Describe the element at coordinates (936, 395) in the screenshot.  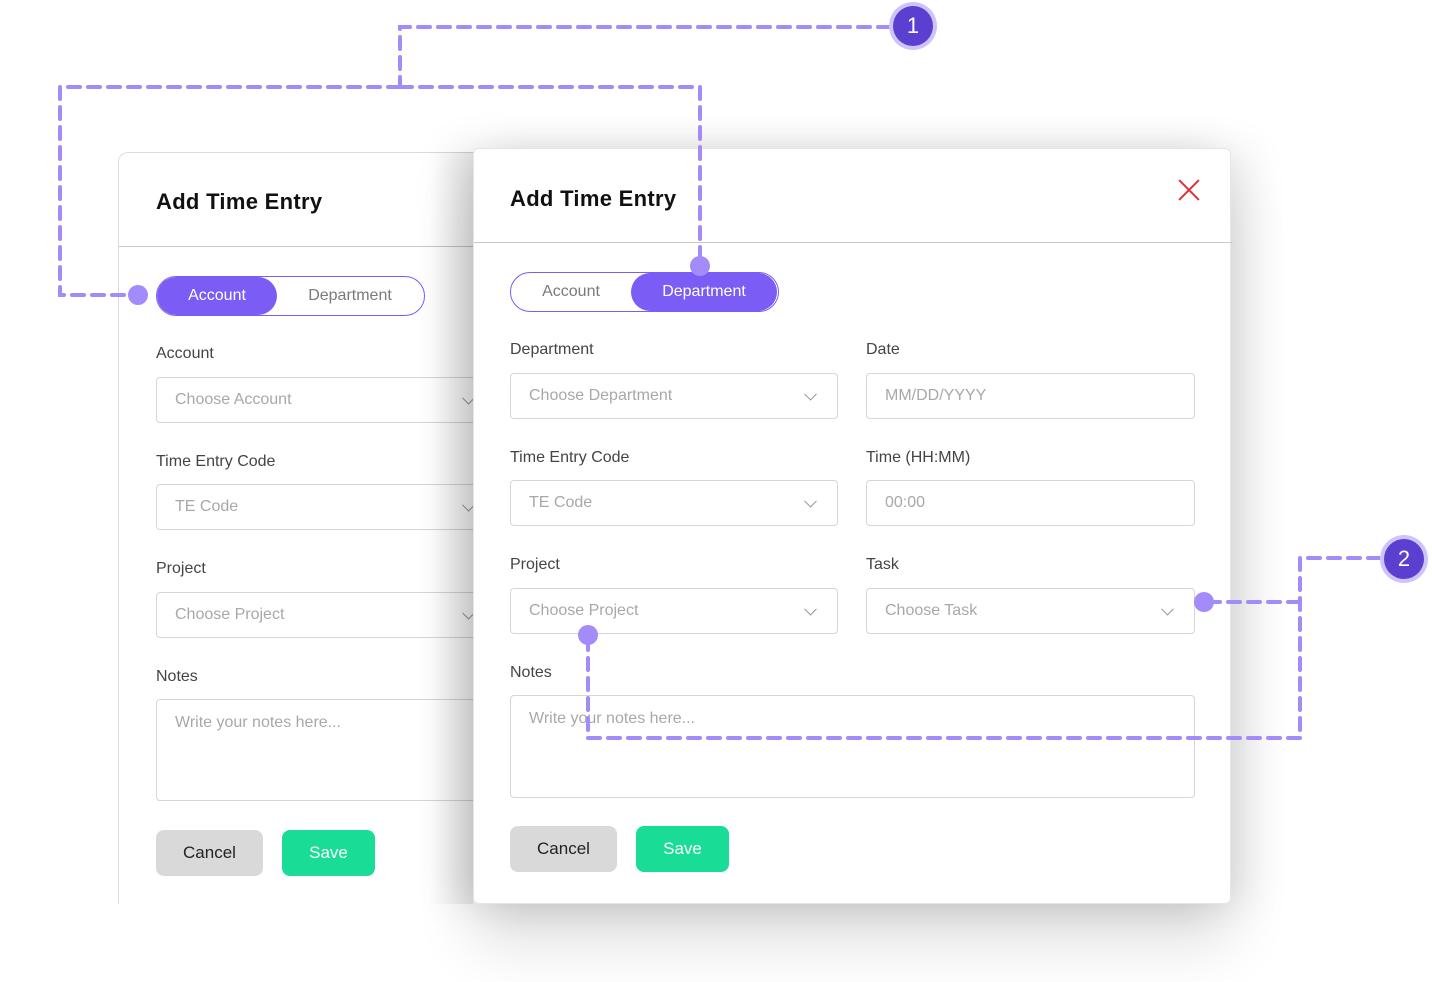
I see `date-placeholder: MM/DD/YYYY` at that location.